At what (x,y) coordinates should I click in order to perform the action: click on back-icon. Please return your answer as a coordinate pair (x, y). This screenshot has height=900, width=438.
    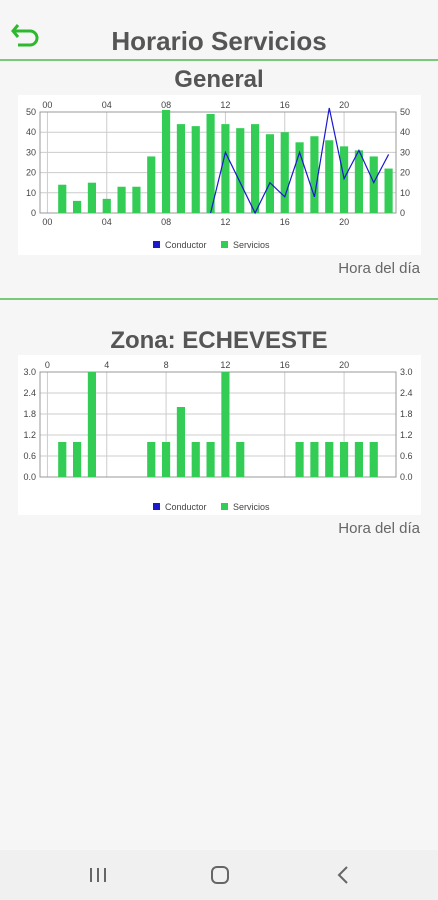
    Looking at the image, I should click on (342, 875).